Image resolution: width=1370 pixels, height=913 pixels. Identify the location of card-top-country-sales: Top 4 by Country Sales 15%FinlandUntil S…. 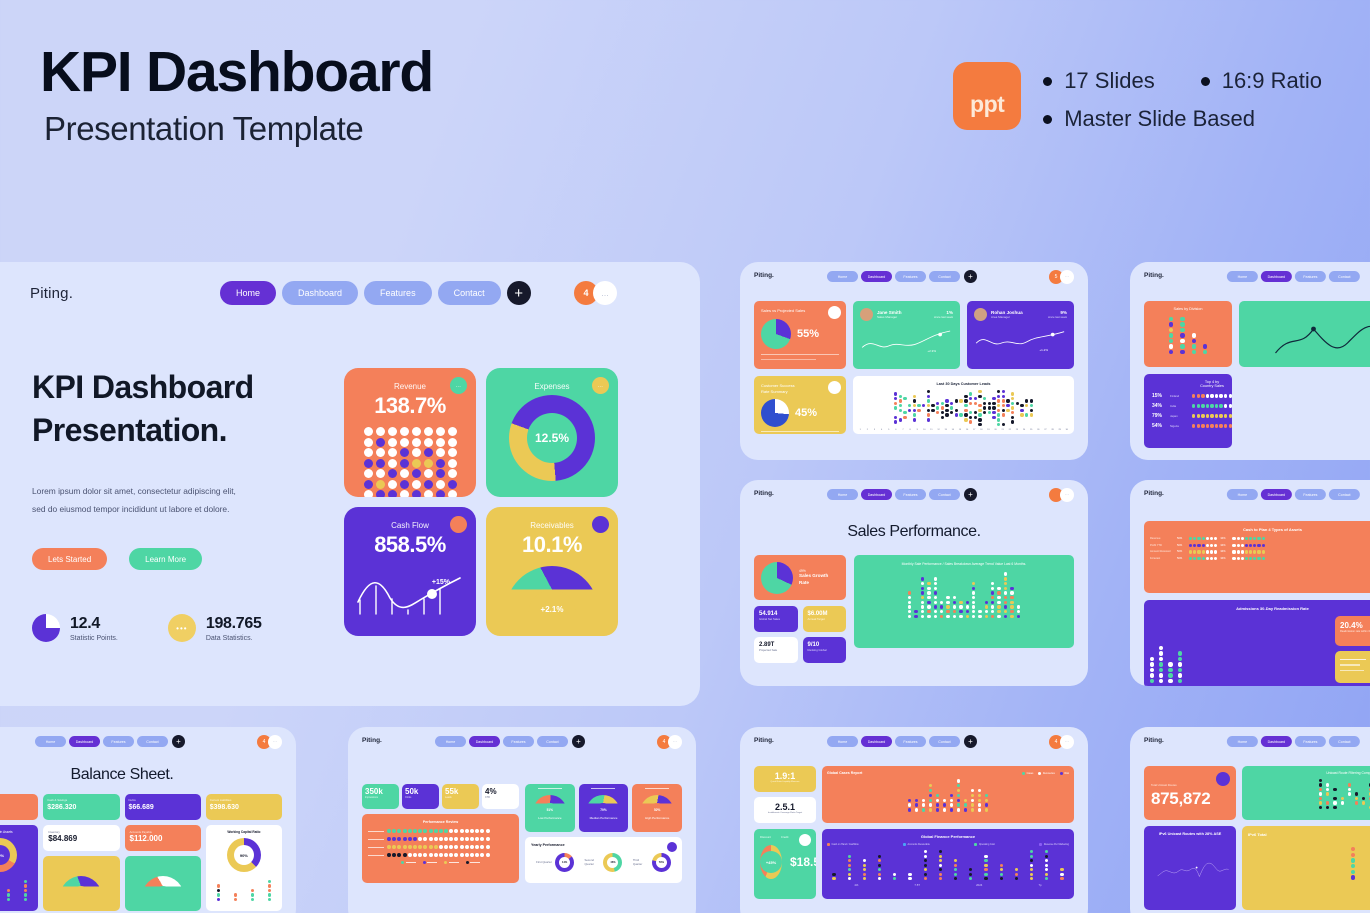
(1188, 411).